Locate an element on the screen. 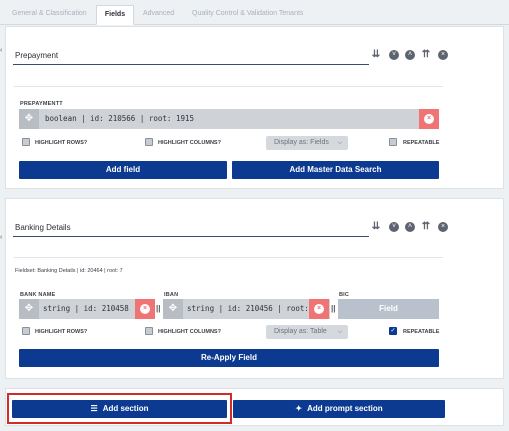 The height and width of the screenshot is (431, 509). add-prompt-section-button: ✦ Add prompt section is located at coordinates (339, 409).